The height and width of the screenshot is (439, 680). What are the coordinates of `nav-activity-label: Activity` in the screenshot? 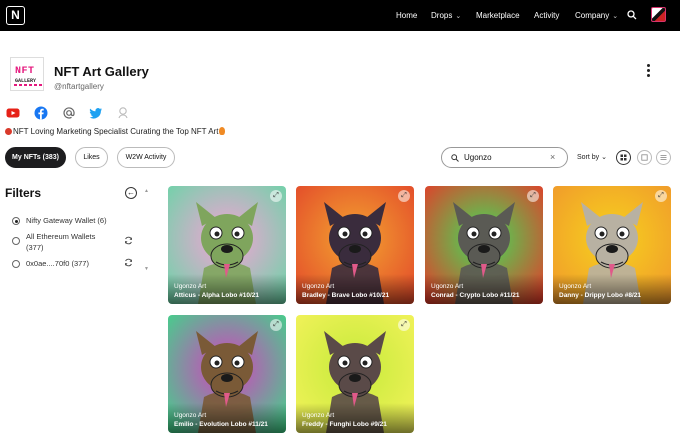 It's located at (547, 15).